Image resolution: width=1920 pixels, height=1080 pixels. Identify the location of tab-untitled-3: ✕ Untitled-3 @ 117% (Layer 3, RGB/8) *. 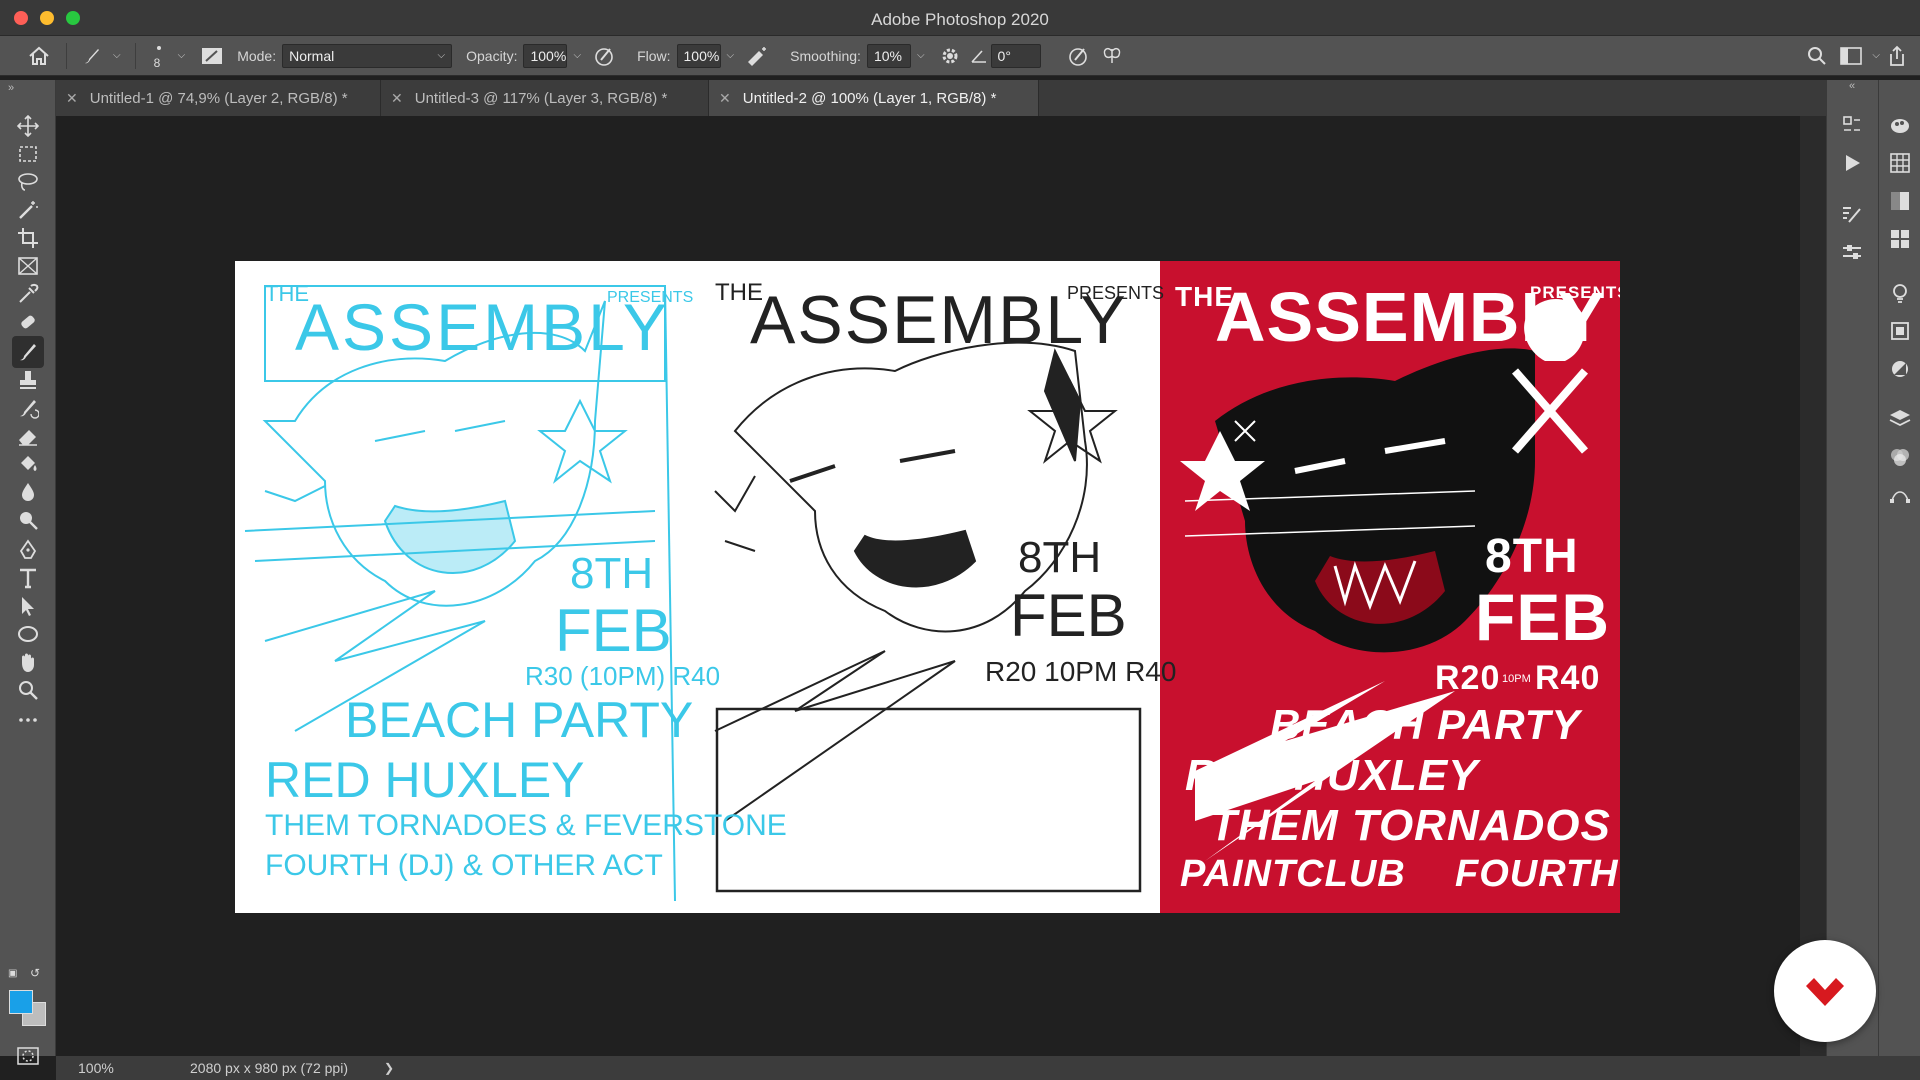
(545, 98).